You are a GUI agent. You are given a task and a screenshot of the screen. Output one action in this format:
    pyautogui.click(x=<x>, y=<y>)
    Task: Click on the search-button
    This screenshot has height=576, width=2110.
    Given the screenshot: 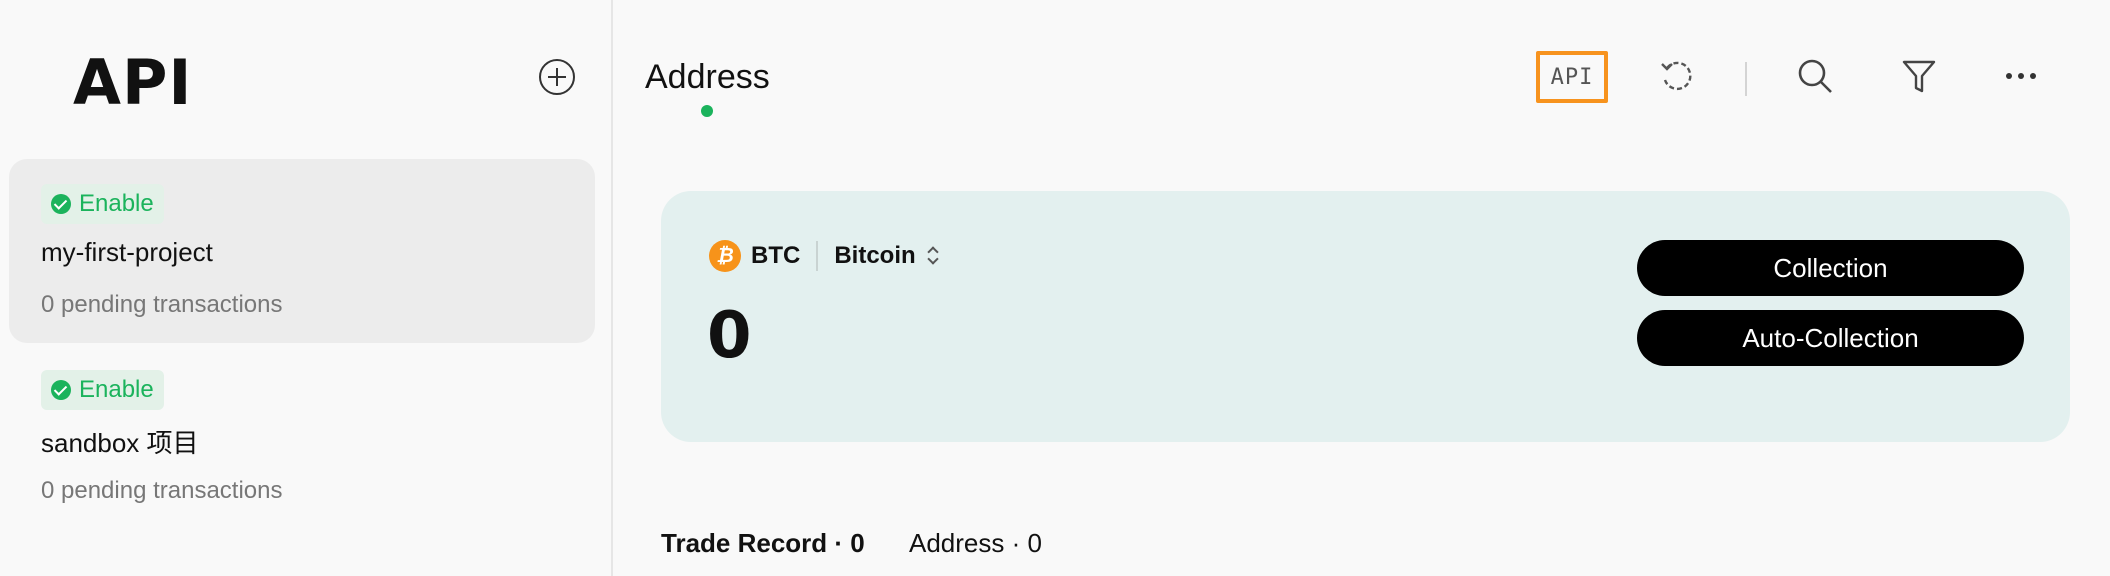 What is the action you would take?
    pyautogui.click(x=1815, y=76)
    